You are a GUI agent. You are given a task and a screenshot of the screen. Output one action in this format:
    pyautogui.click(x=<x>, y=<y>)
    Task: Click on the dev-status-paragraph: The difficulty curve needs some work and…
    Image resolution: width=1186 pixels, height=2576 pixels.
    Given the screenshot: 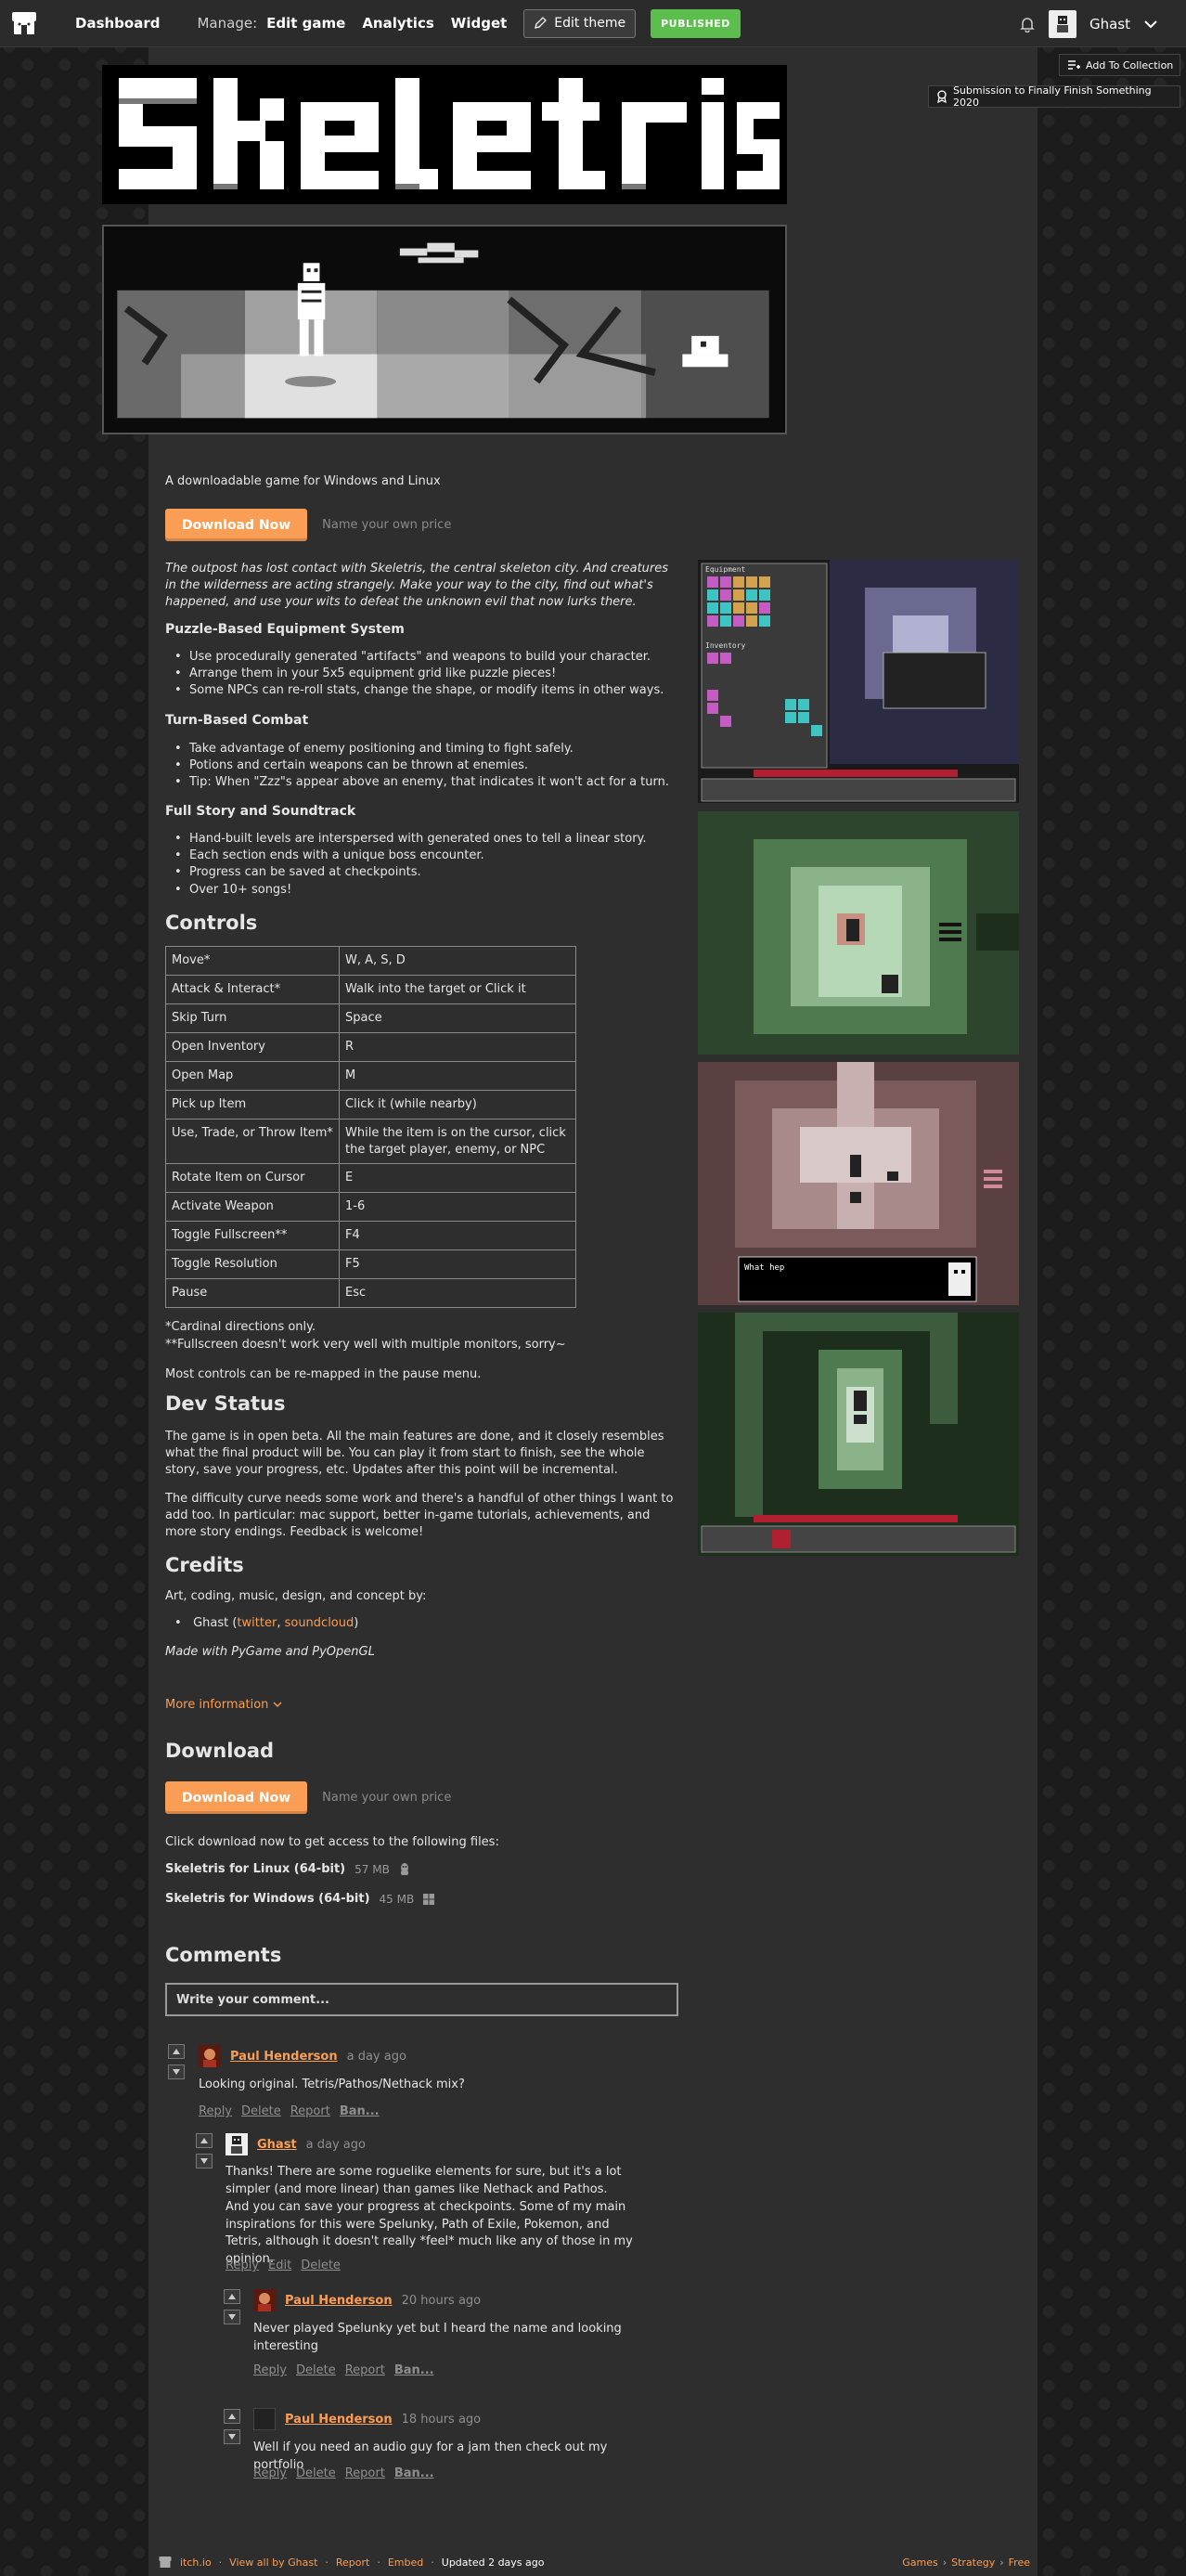 What is the action you would take?
    pyautogui.click(x=419, y=1516)
    